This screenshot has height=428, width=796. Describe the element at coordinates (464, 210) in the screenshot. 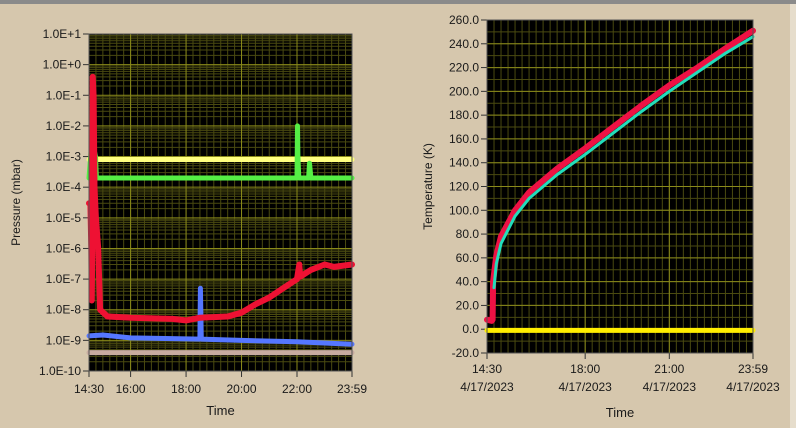

I see `y-tick-label: 100.0` at that location.